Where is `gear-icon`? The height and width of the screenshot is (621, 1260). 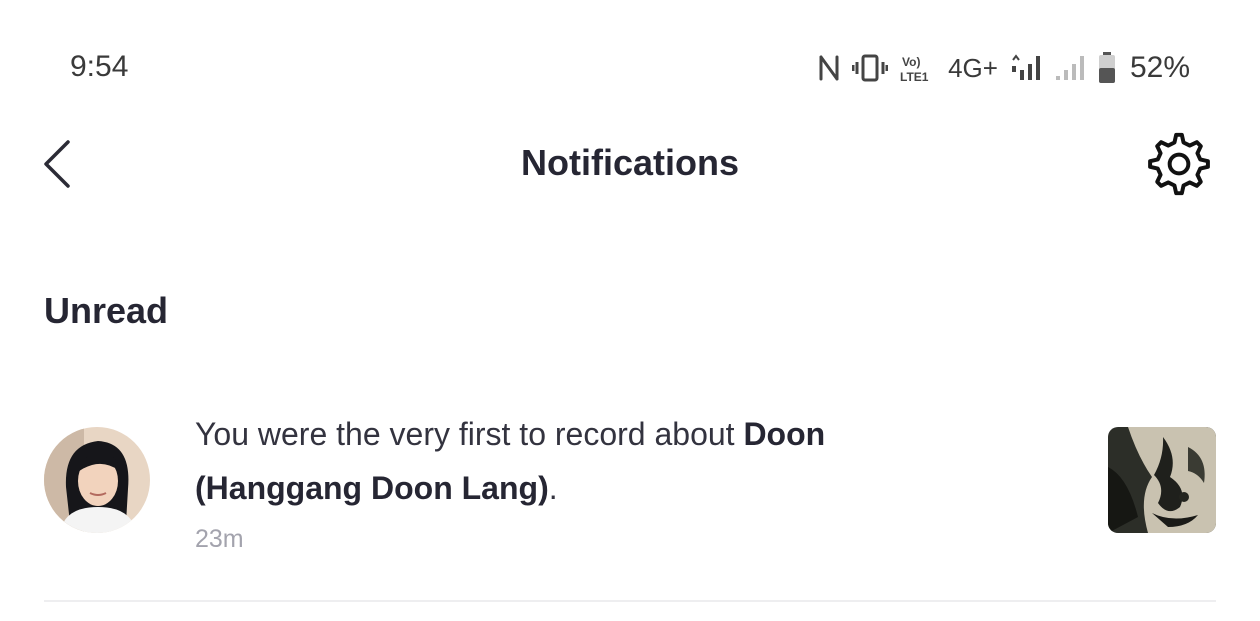
gear-icon is located at coordinates (1179, 164).